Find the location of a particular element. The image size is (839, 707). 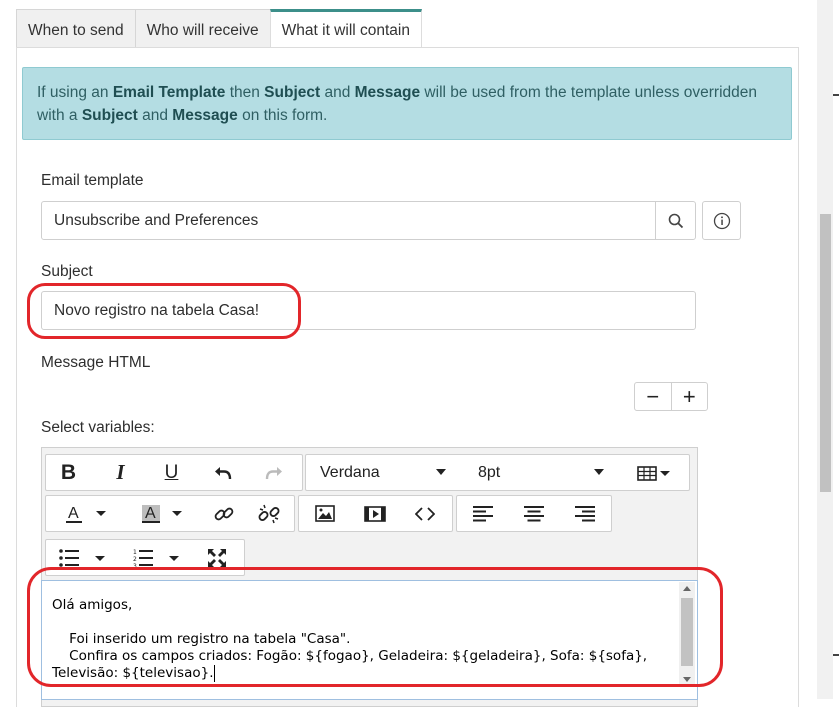

editor-size-control: − + is located at coordinates (671, 396).